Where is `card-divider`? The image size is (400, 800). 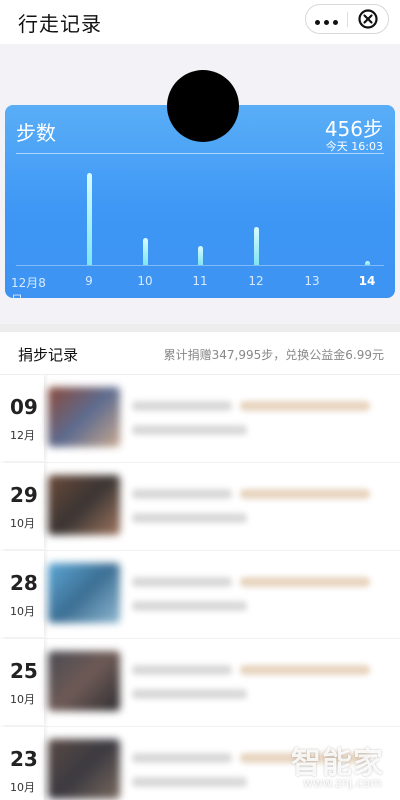 card-divider is located at coordinates (200, 153).